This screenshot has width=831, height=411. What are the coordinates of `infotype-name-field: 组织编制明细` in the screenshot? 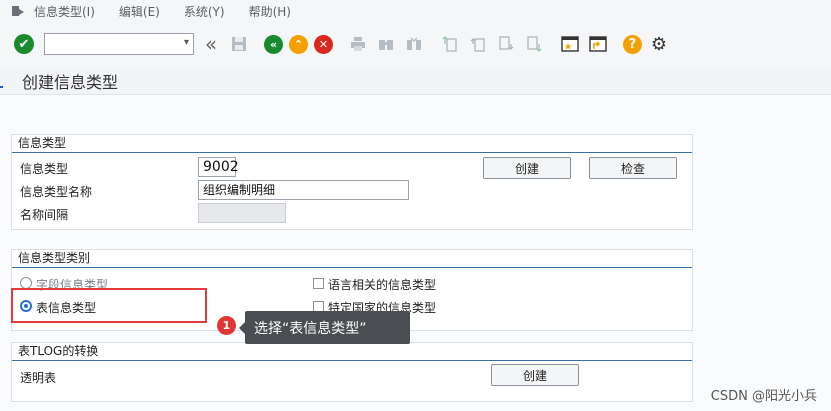 It's located at (303, 190).